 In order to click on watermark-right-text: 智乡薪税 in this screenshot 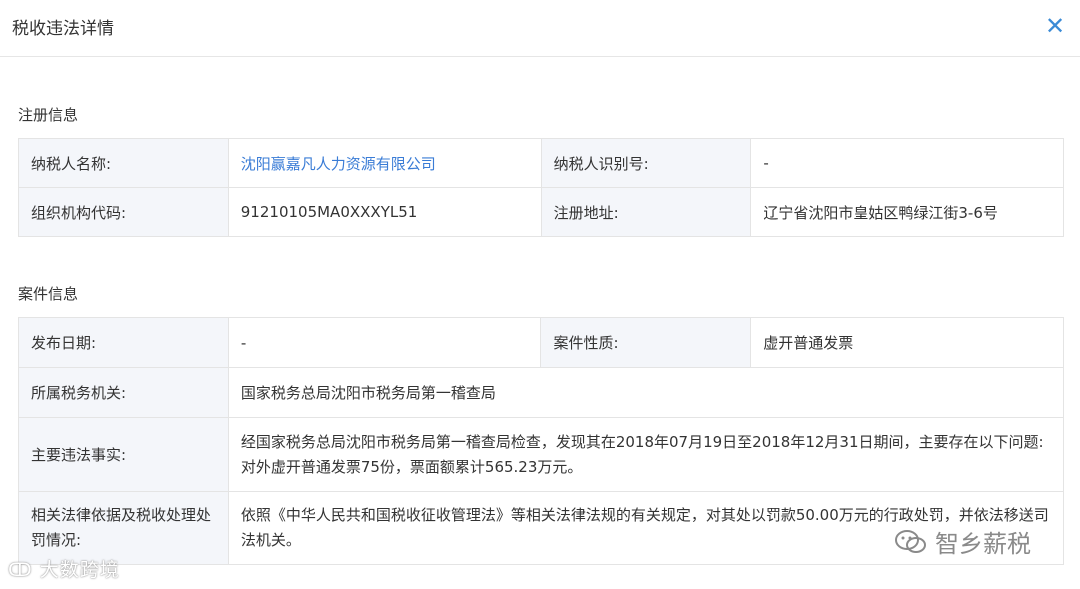, I will do `click(983, 544)`.